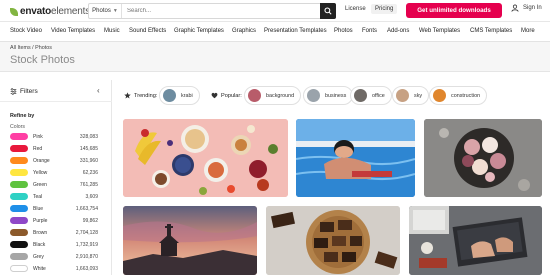 The height and width of the screenshot is (275, 550). What do you see at coordinates (29, 91) in the screenshot?
I see `filters-label: Filters` at bounding box center [29, 91].